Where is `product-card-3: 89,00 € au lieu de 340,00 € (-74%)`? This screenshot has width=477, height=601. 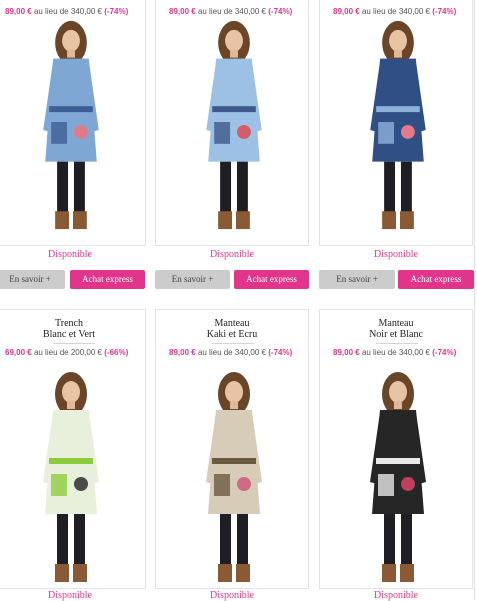 product-card-3: 89,00 € au lieu de 340,00 € (-74%) is located at coordinates (396, 123).